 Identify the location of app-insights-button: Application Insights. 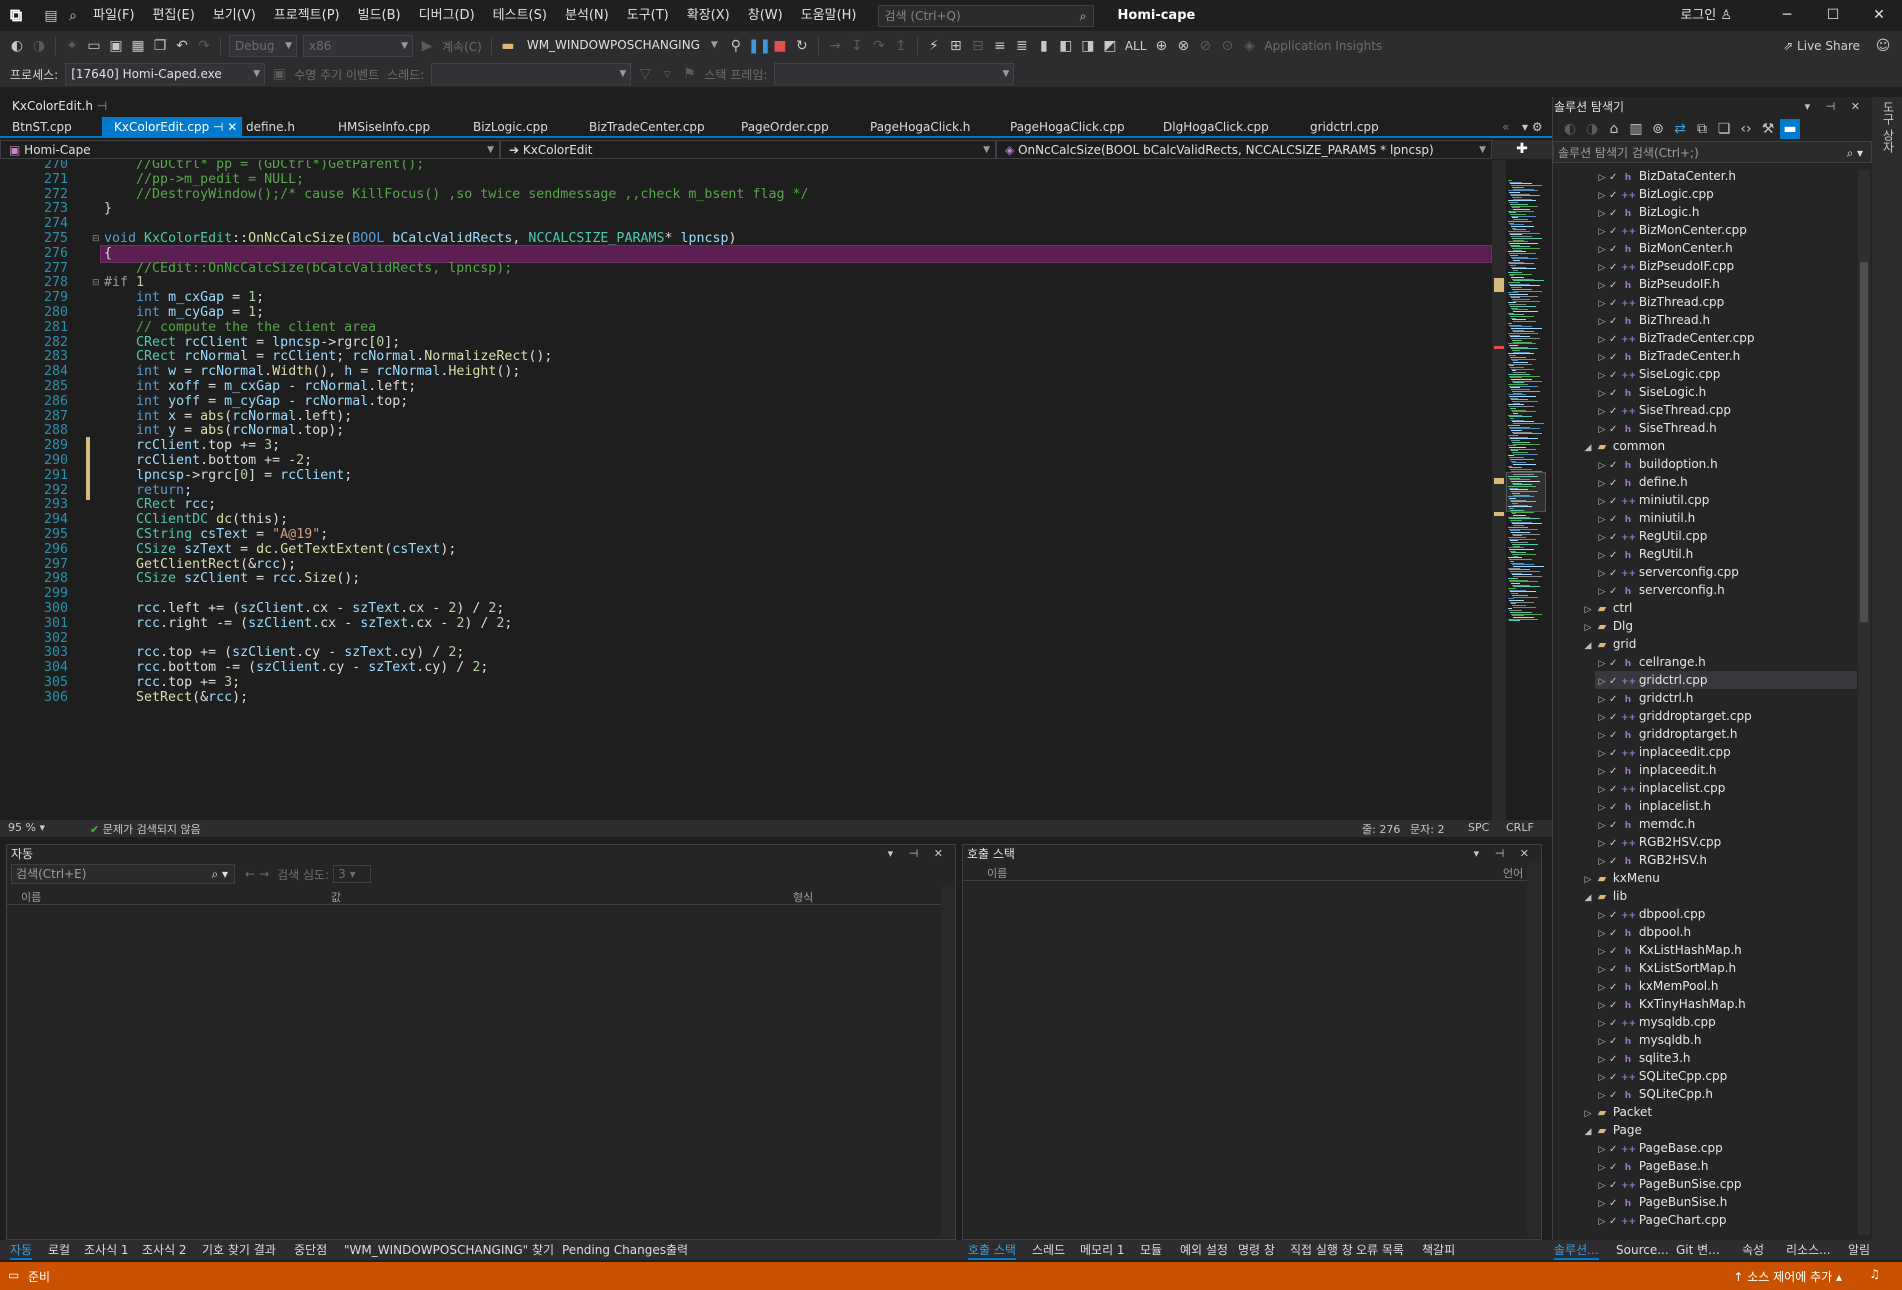
(1323, 46).